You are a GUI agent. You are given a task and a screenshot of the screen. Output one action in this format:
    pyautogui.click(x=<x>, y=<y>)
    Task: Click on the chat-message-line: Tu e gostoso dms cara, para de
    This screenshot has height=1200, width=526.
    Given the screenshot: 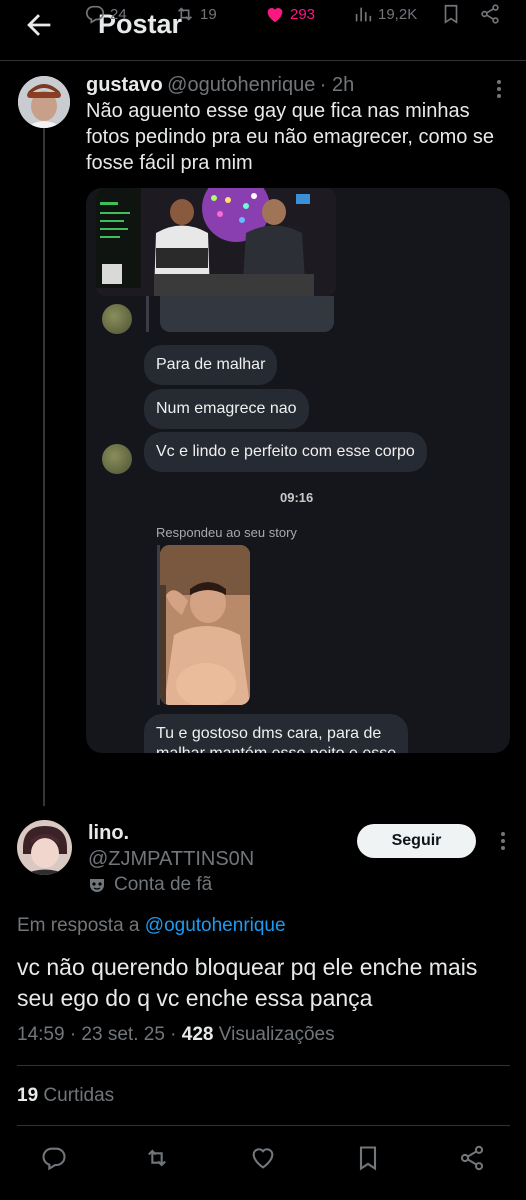 What is the action you would take?
    pyautogui.click(x=269, y=733)
    